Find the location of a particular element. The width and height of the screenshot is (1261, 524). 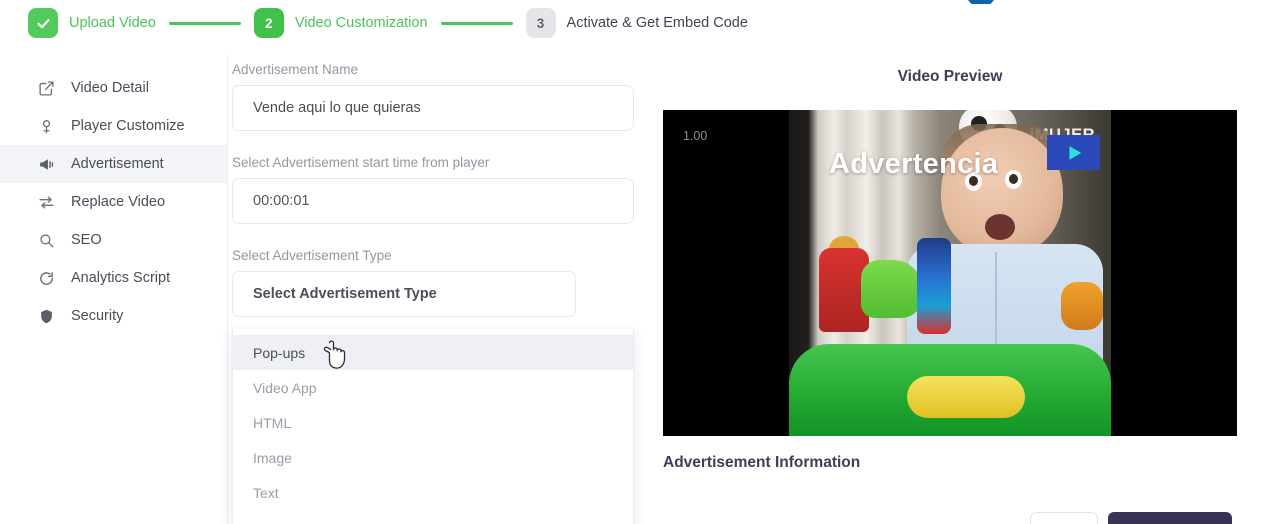

sidebar-item-advertisement: Advertisement is located at coordinates (113, 164).